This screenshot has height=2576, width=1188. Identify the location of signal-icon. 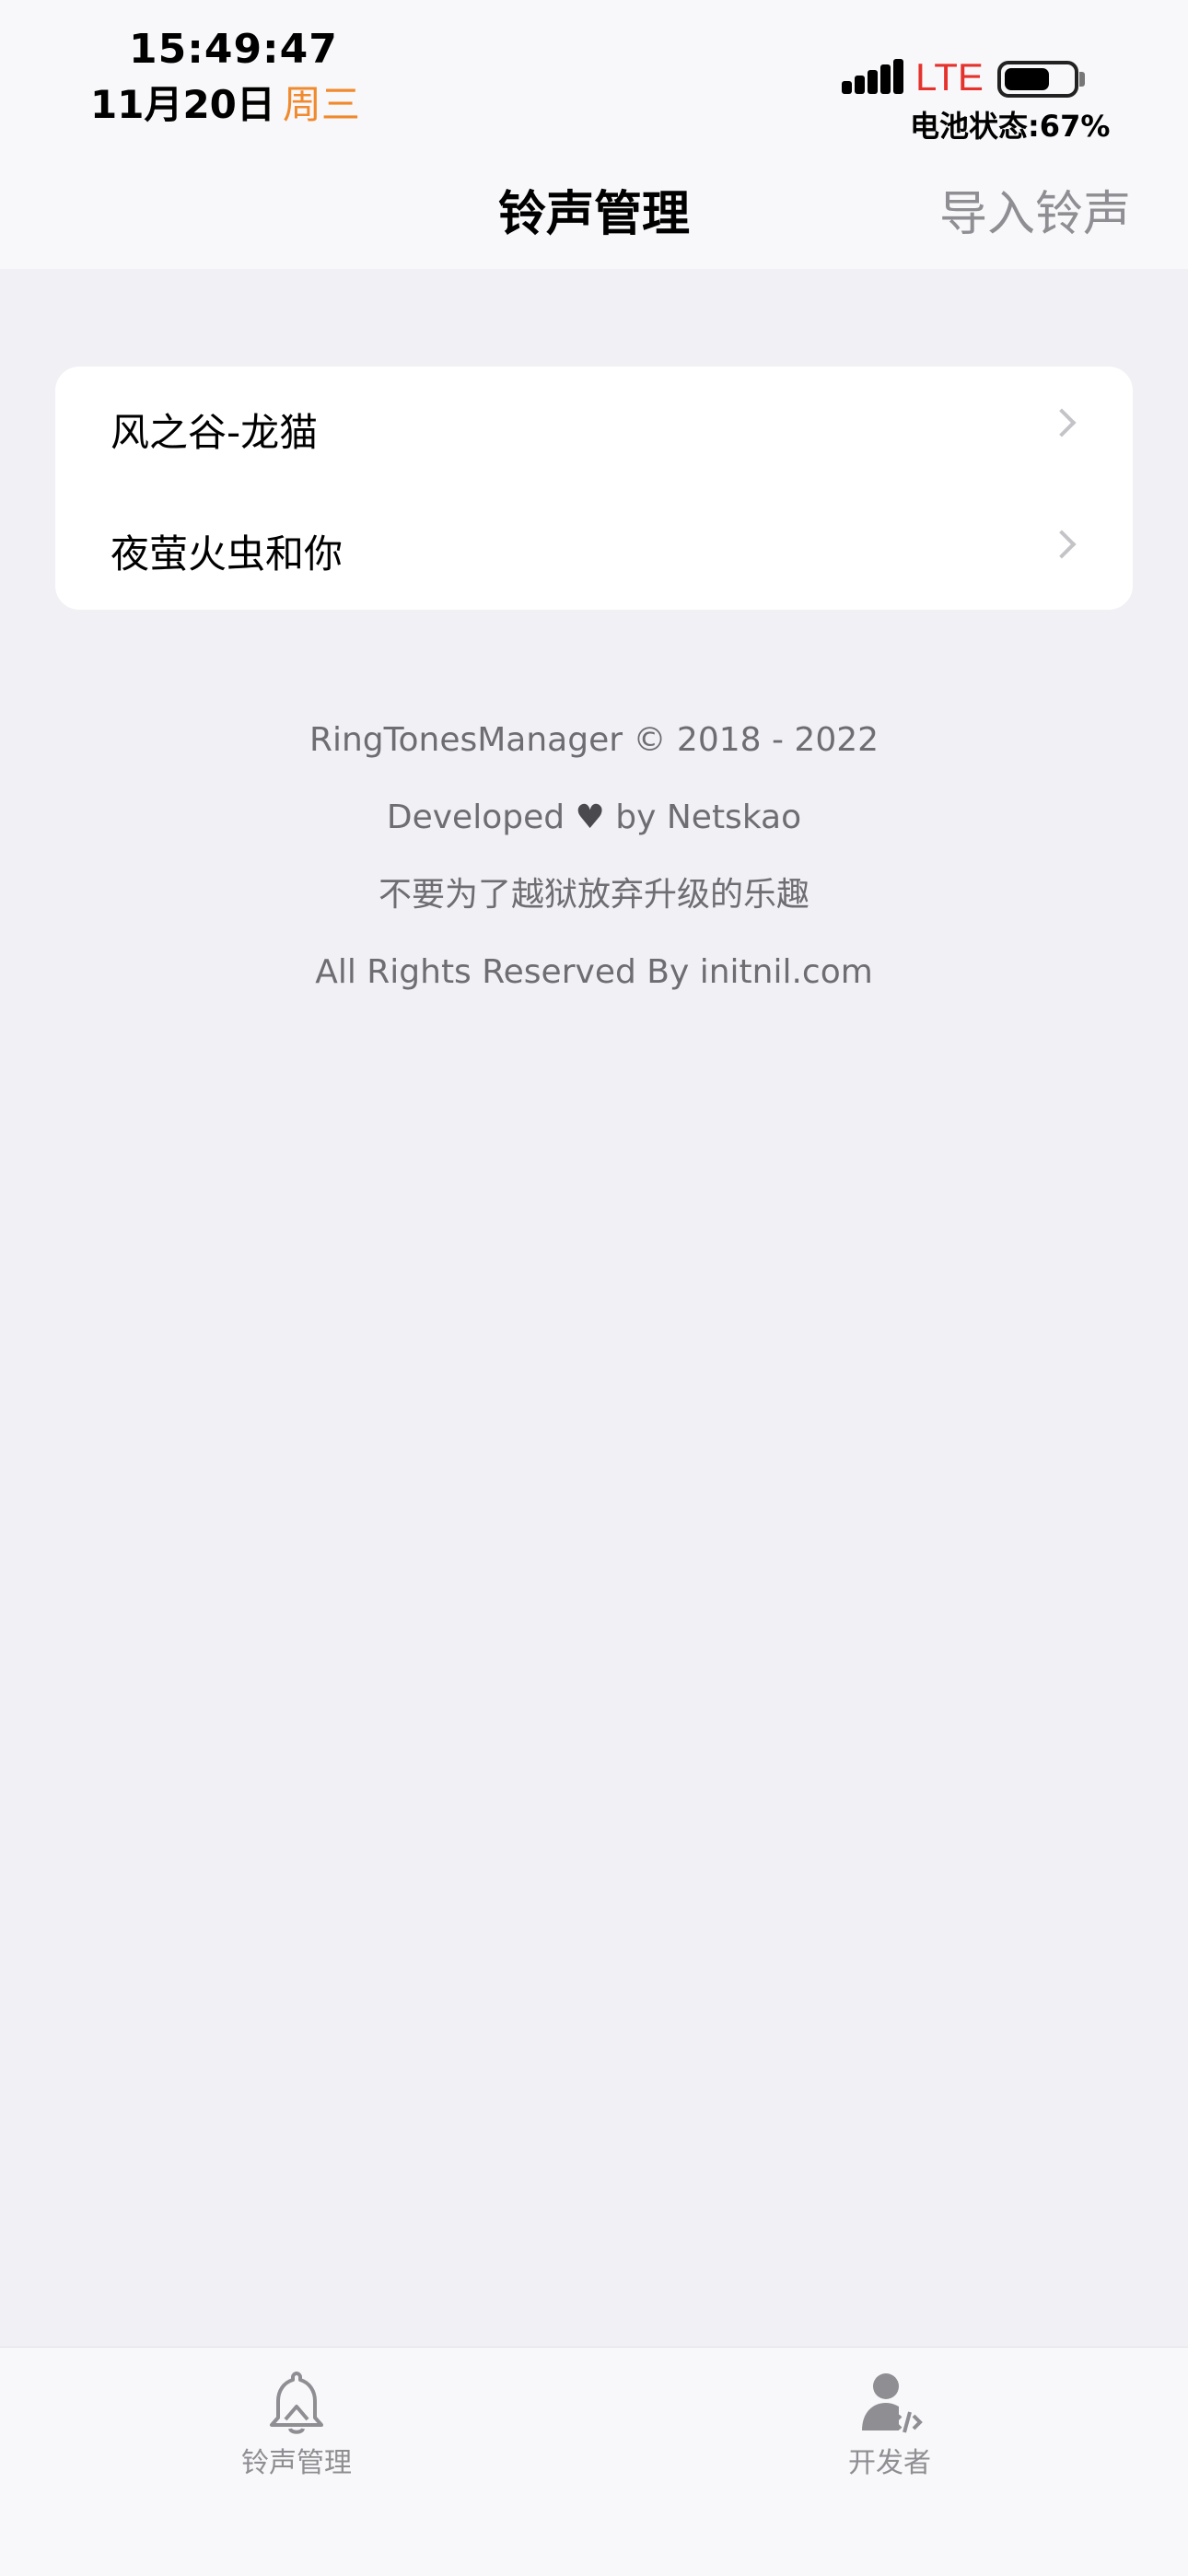
(873, 78).